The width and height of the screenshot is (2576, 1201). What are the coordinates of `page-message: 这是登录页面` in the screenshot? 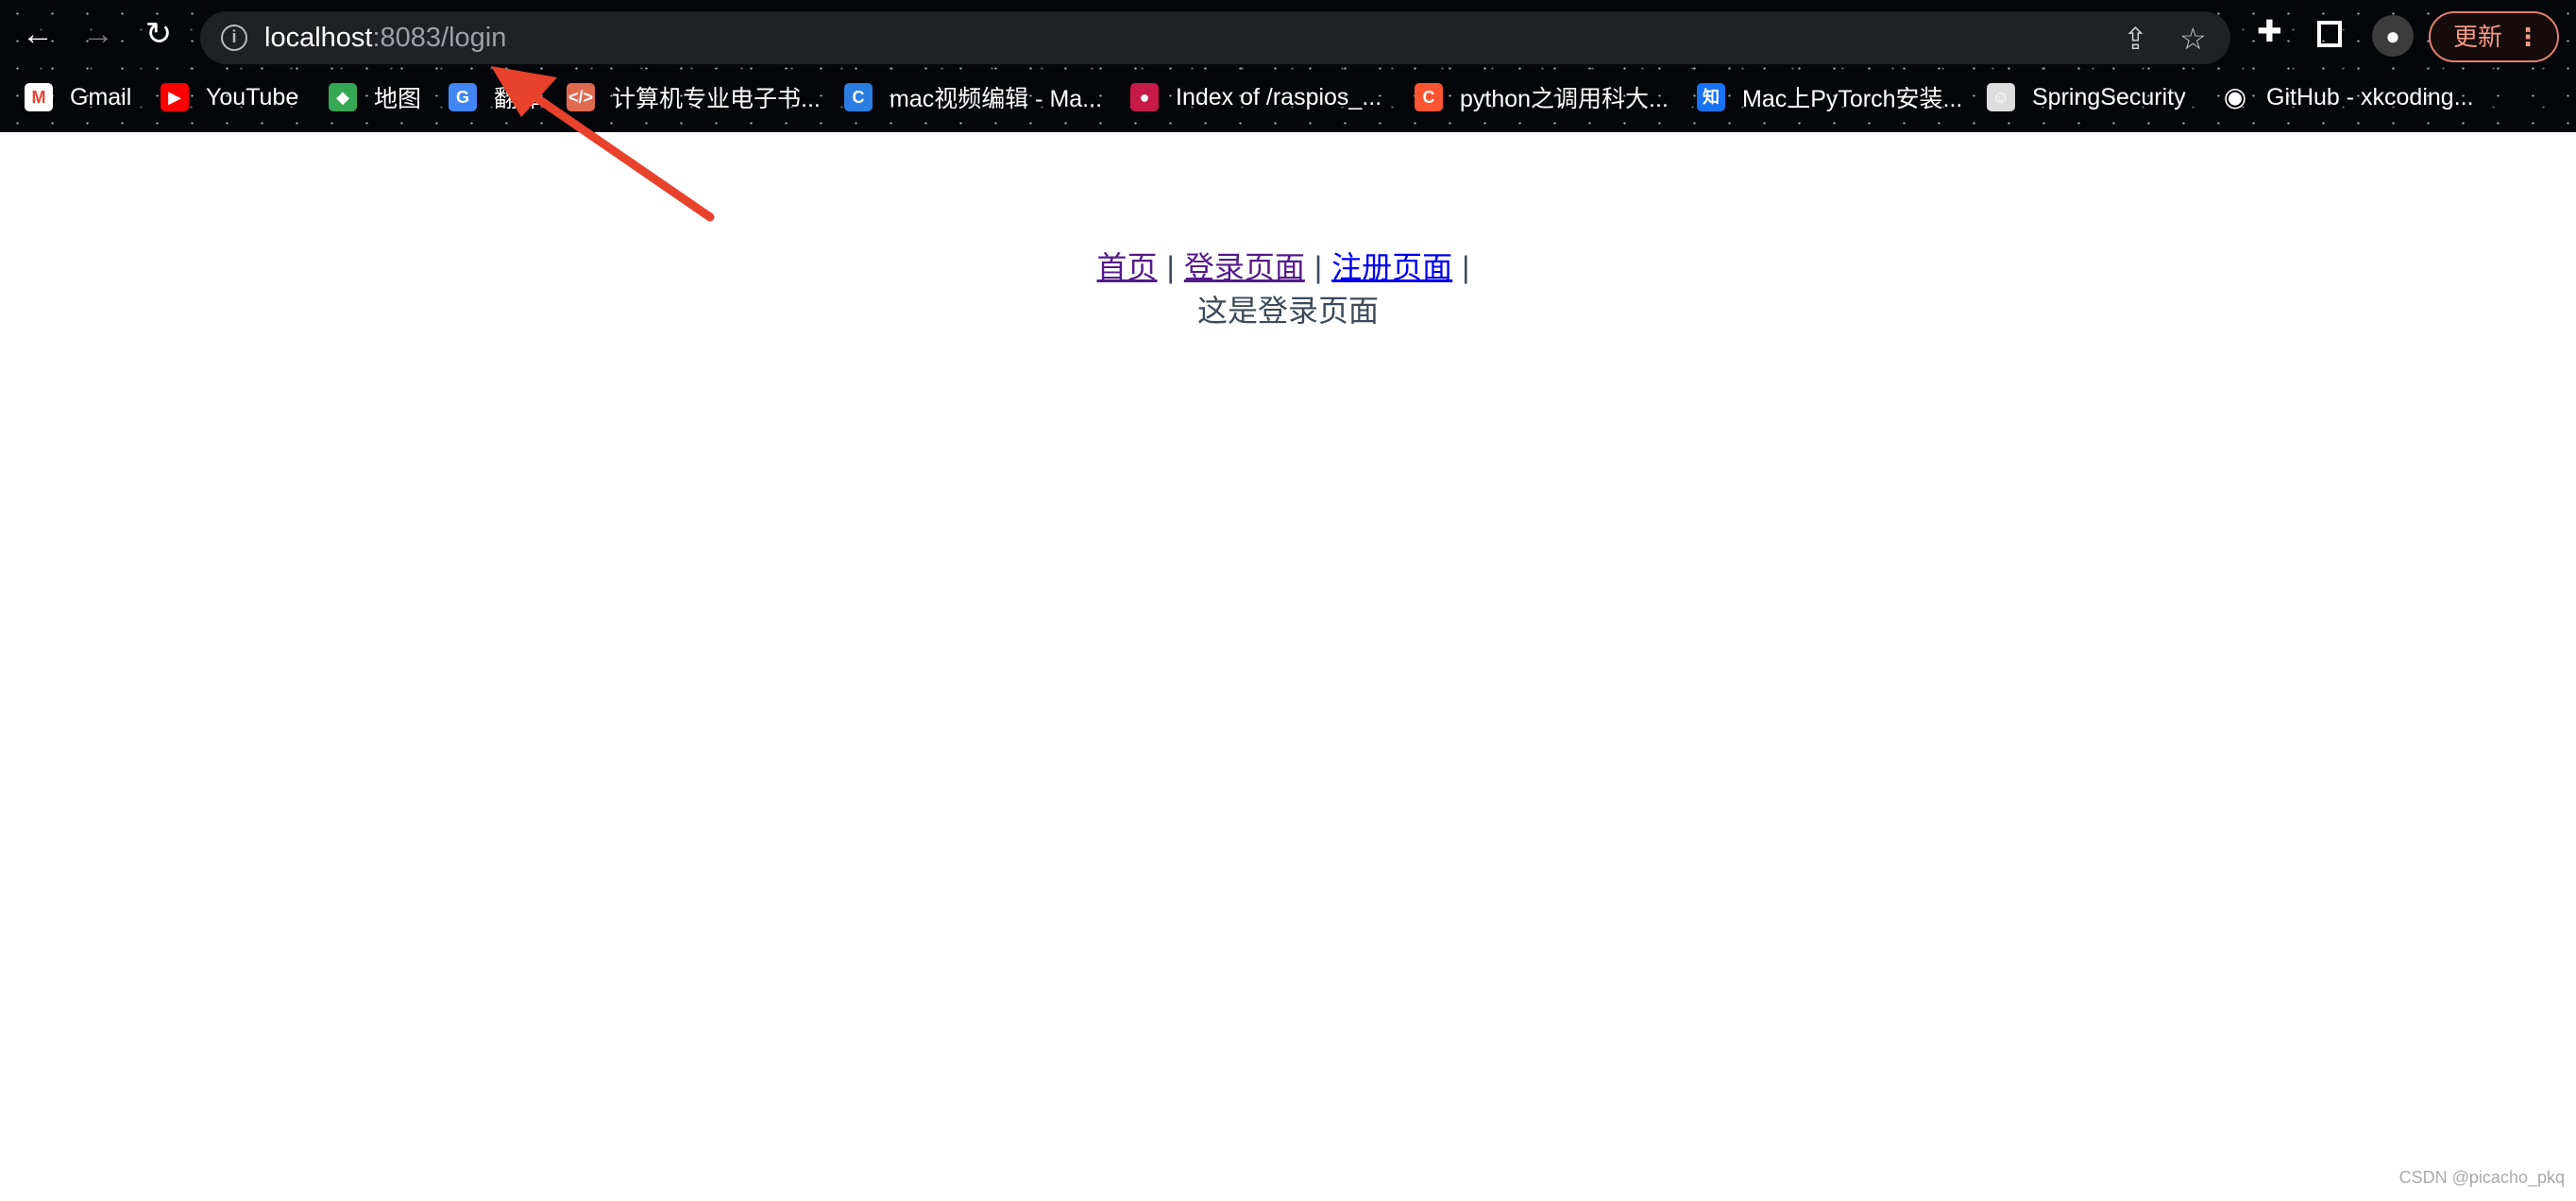 It's located at (1287, 311).